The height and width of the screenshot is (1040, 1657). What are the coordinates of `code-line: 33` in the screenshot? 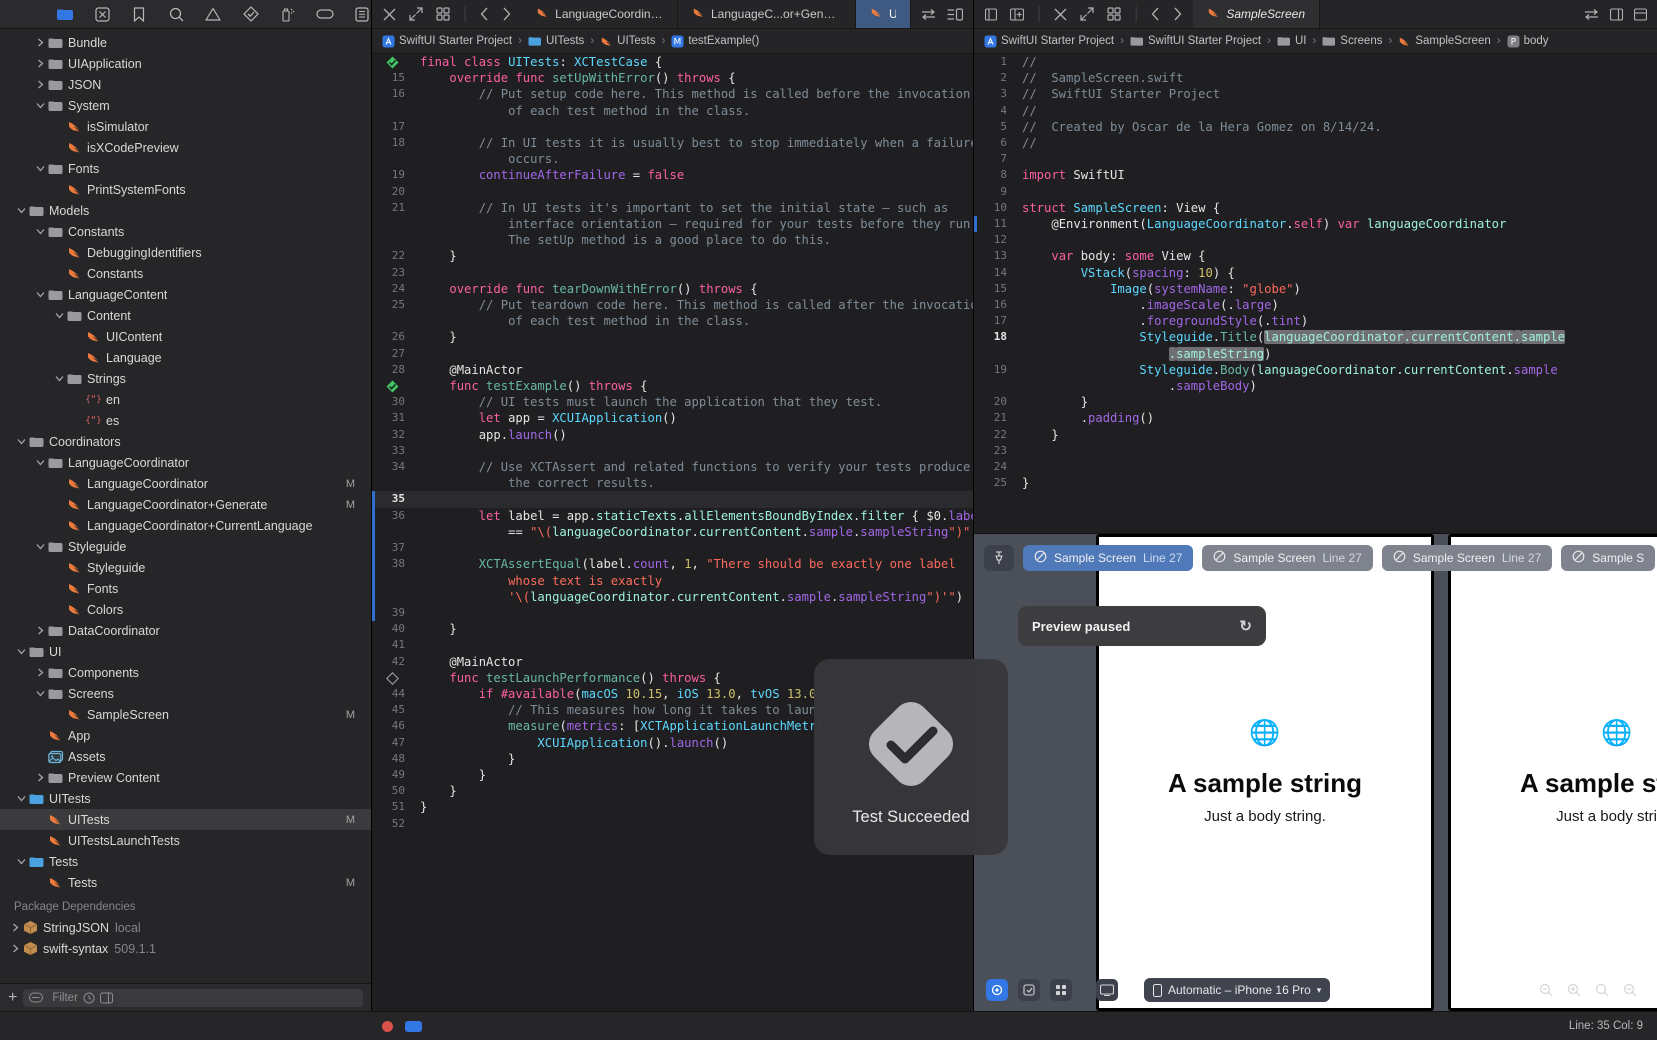 It's located at (672, 451).